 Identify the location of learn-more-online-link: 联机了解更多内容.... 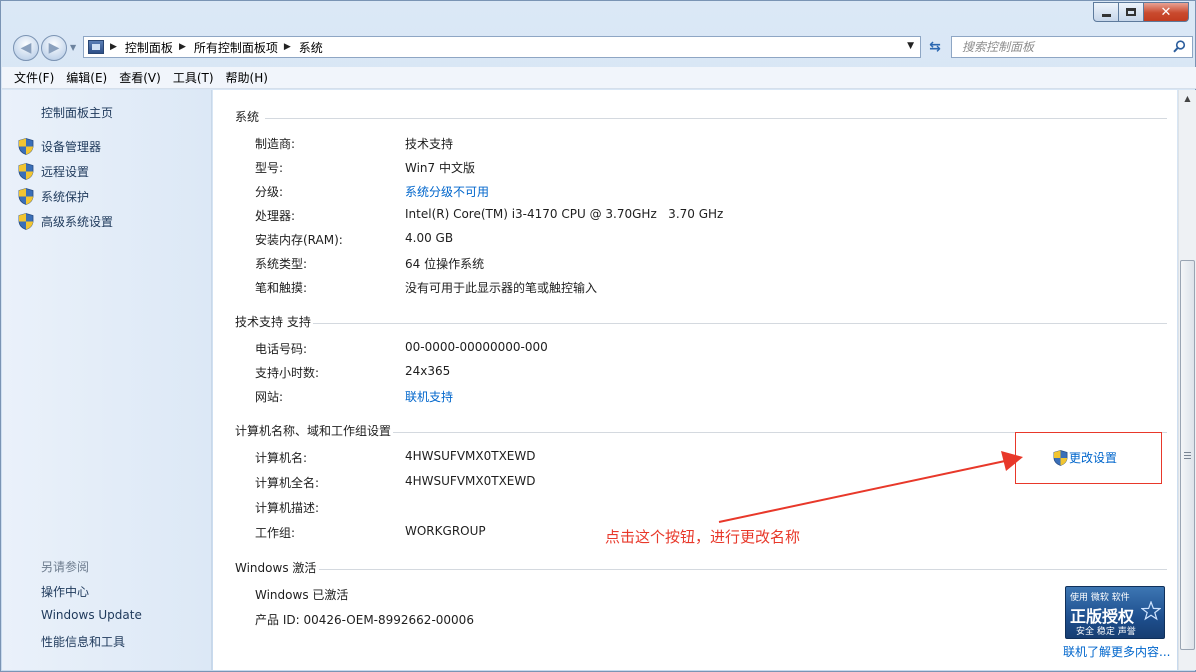
(1116, 651).